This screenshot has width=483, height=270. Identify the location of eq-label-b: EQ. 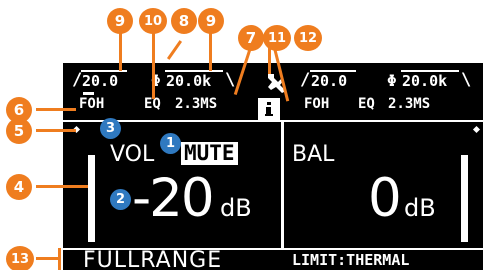
(366, 104).